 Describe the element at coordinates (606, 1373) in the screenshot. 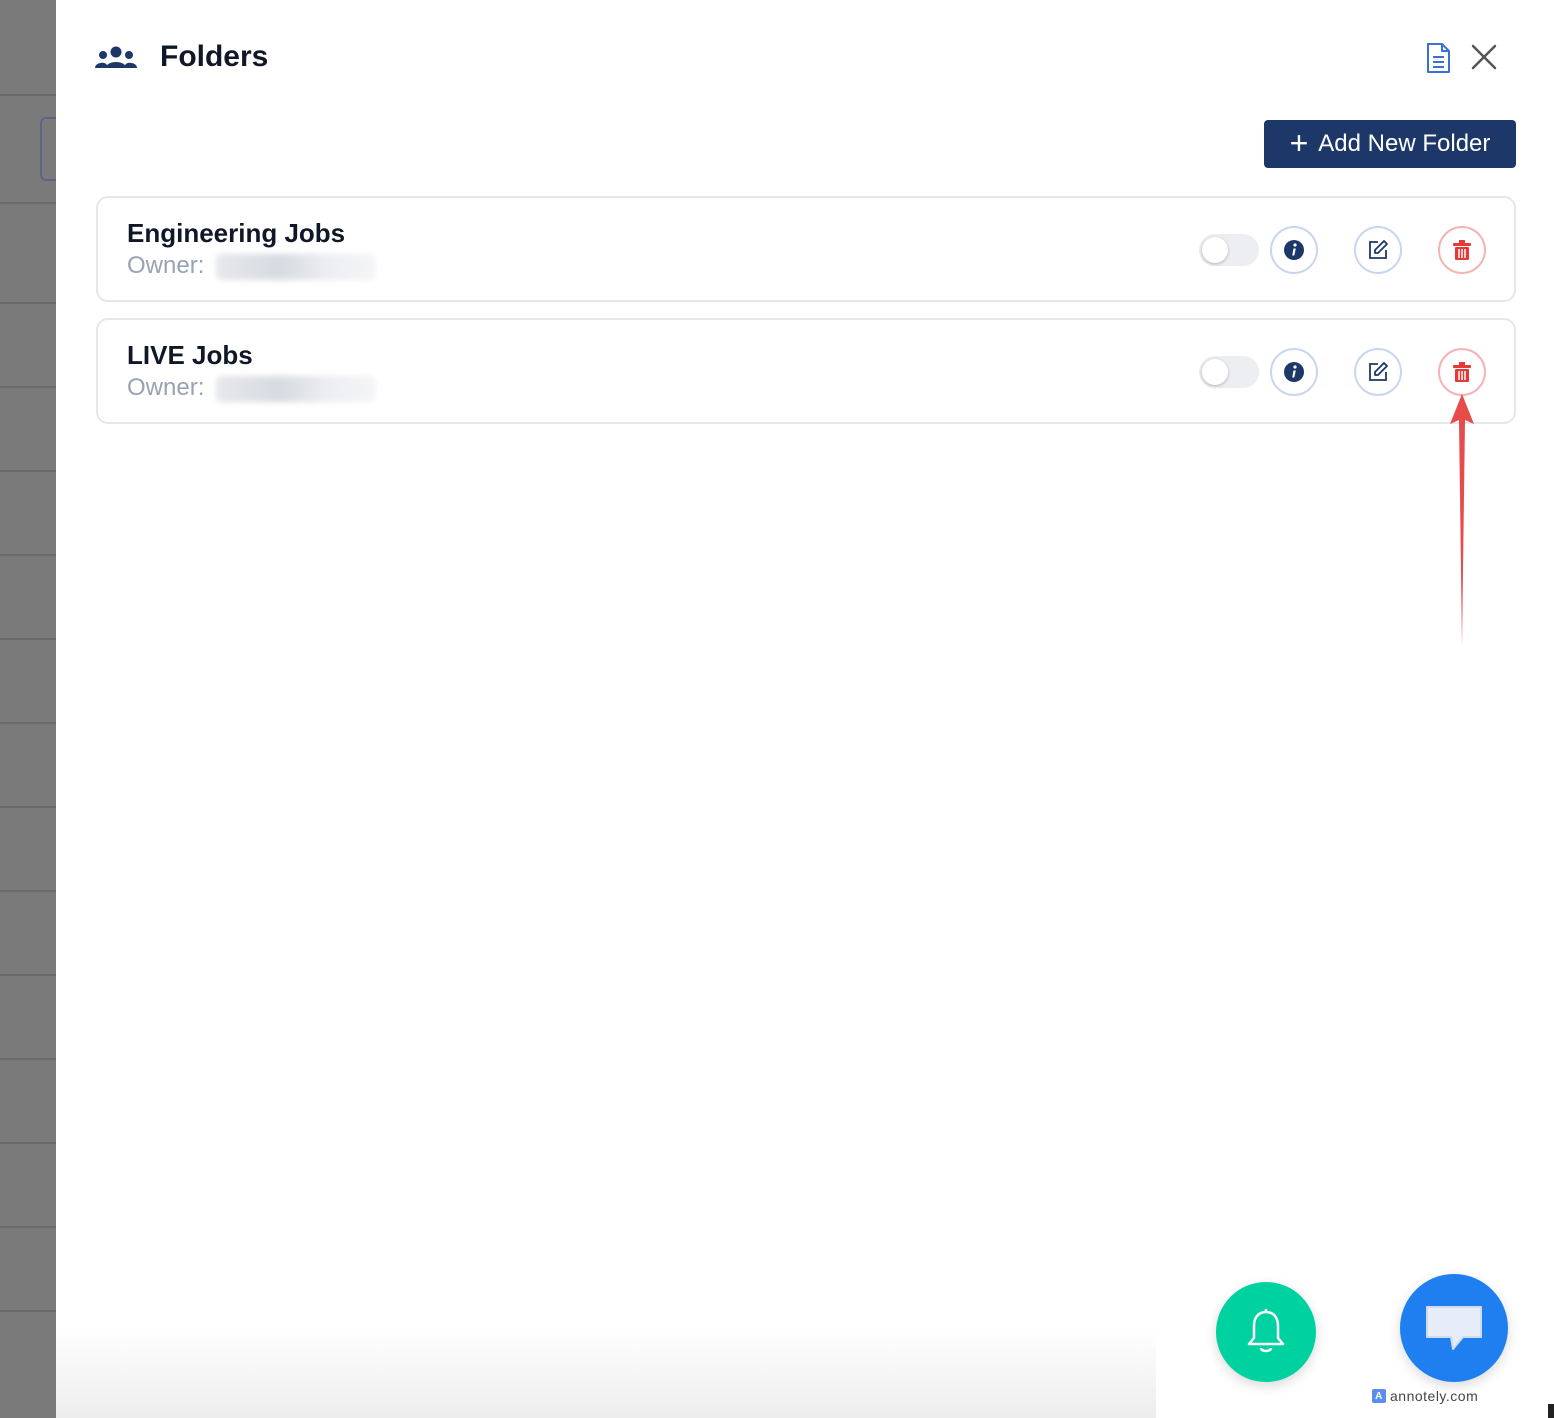

I see `bottom-shadow` at that location.